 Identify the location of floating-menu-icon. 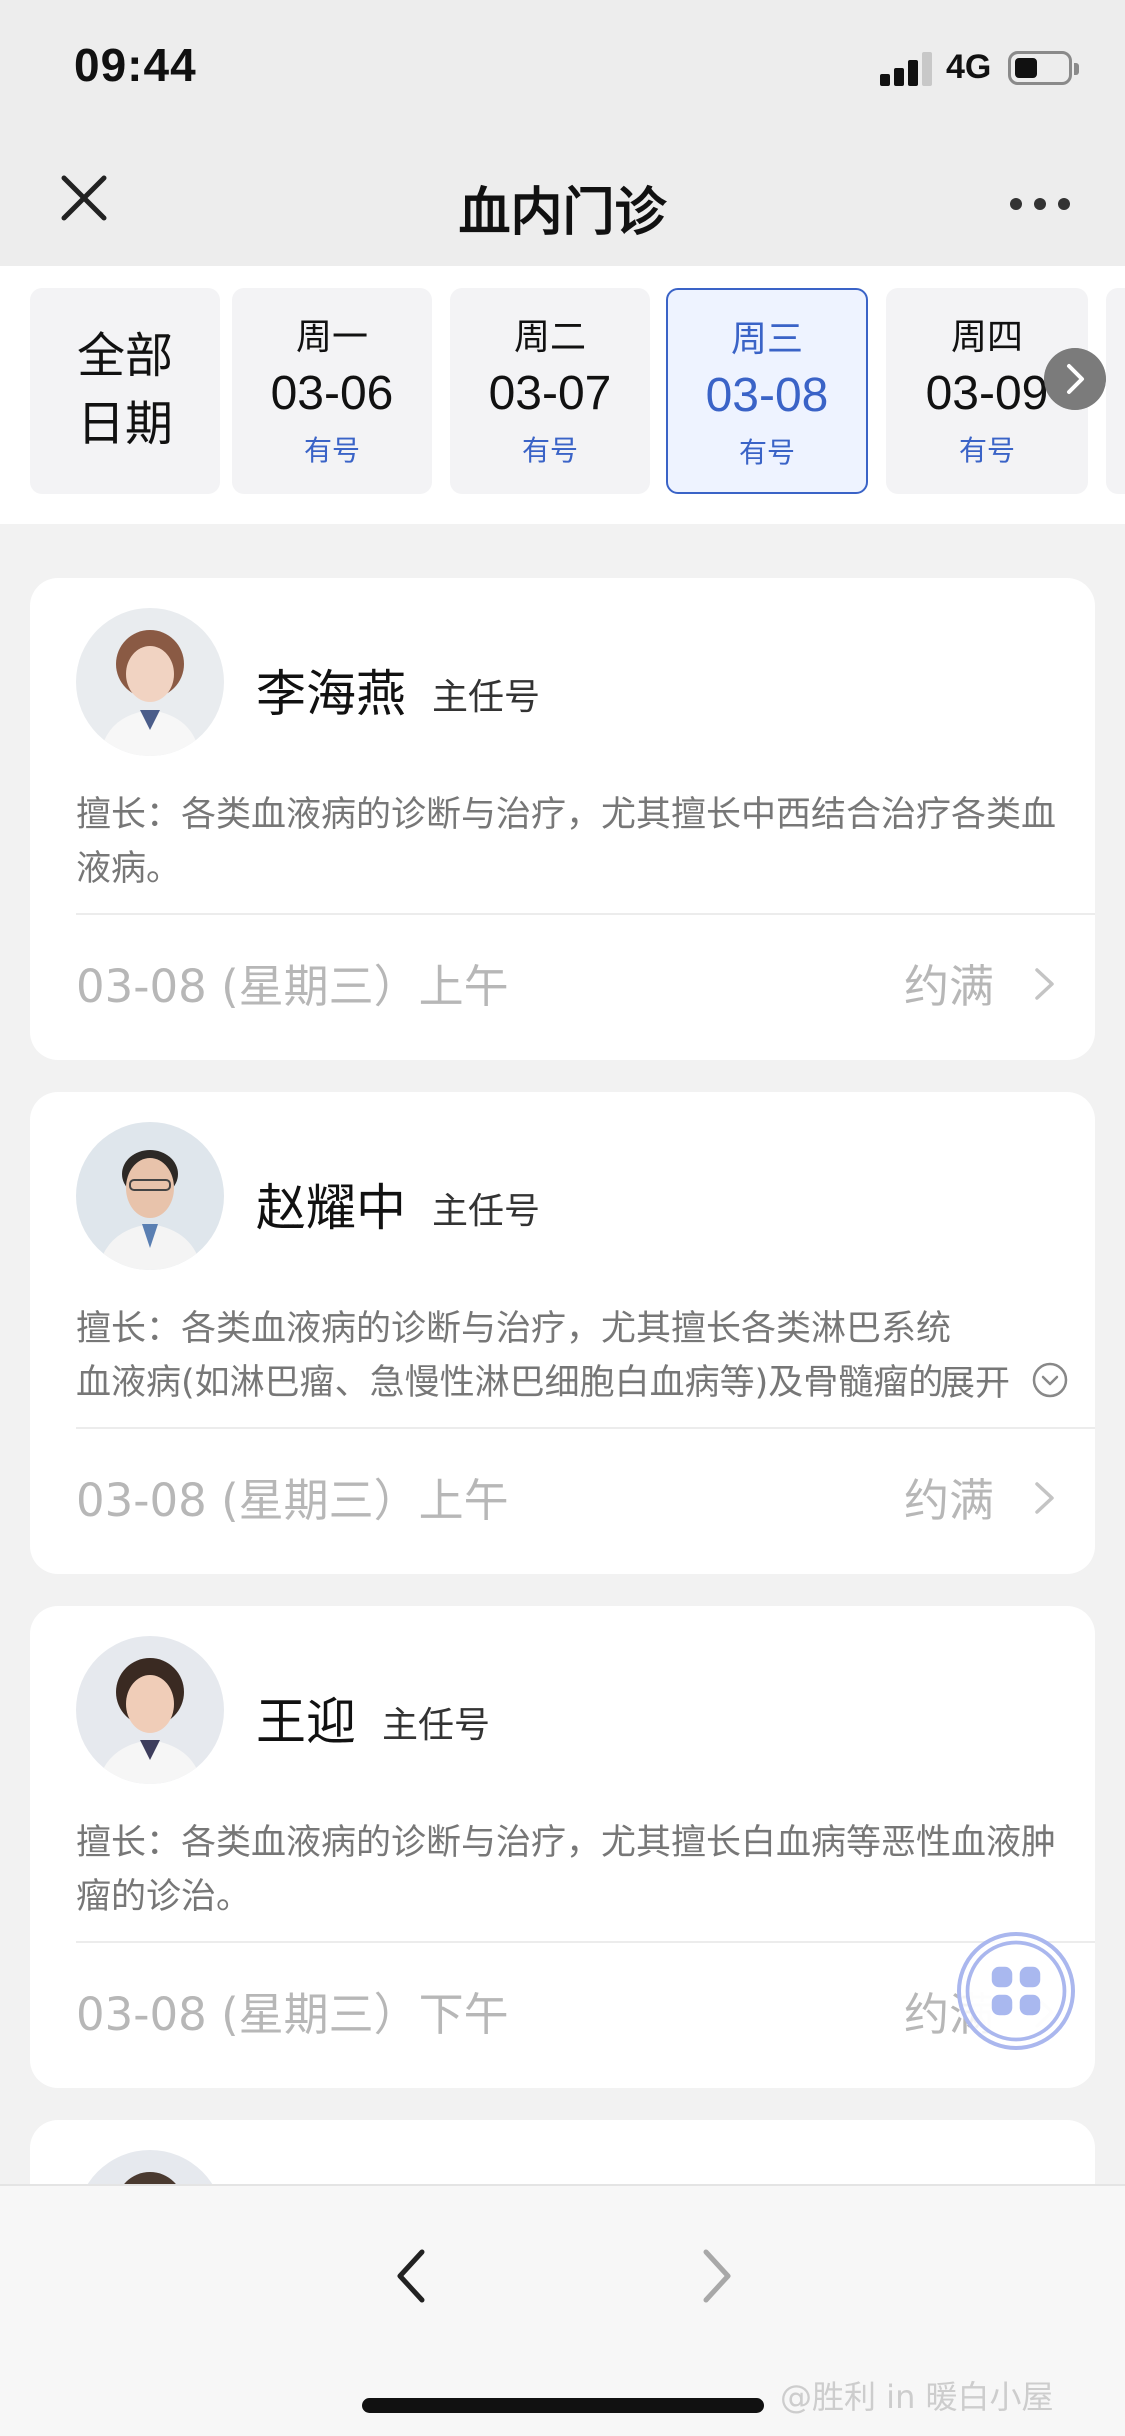
(1016, 1991).